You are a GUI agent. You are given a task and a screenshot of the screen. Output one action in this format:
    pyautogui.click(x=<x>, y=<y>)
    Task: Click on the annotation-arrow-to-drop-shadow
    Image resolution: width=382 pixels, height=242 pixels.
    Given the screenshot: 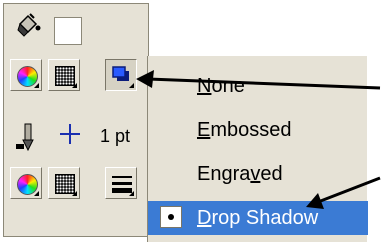 What is the action you would take?
    pyautogui.click(x=343, y=192)
    